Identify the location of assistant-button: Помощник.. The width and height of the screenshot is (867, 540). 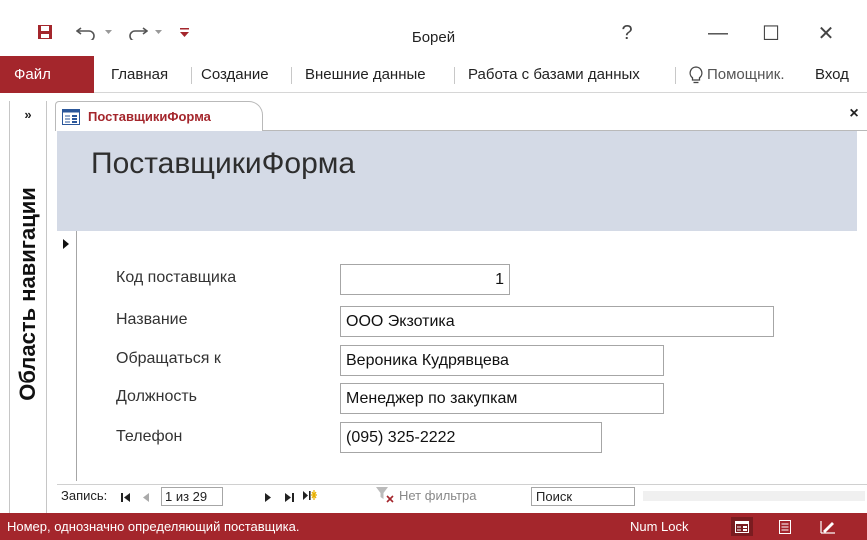
(737, 74).